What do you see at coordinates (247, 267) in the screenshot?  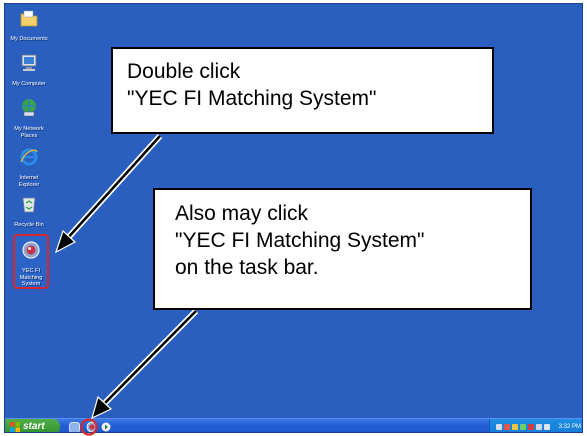 I see `callout-line: on the task bar.` at bounding box center [247, 267].